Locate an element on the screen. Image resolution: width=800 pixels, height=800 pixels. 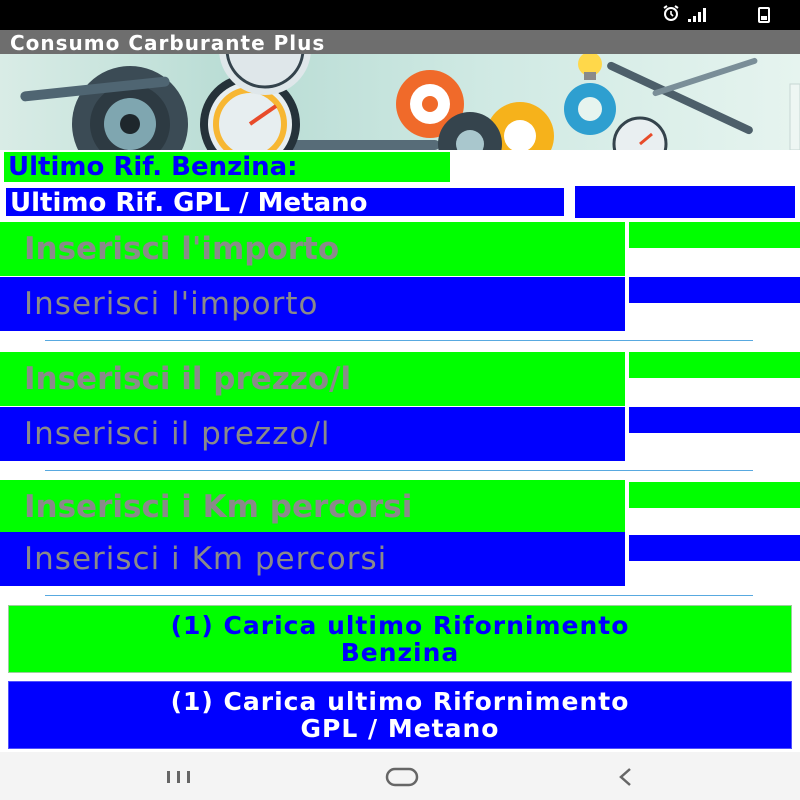
load-last-petrol-refuel-button: (1) Carica ultimo Rifornimento Benzina is located at coordinates (400, 639).